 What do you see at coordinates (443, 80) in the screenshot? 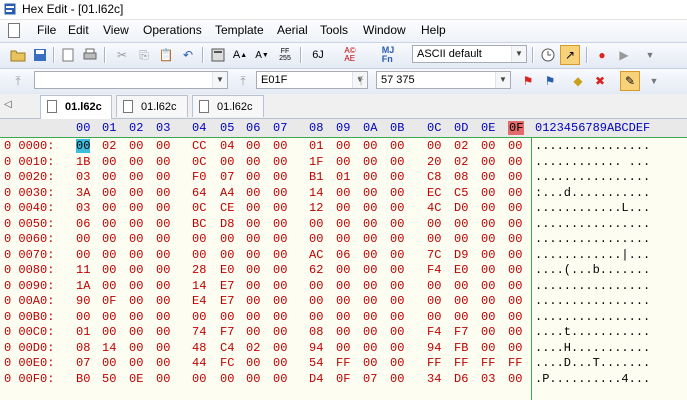
I see `value-field: 57 375 ▼` at bounding box center [443, 80].